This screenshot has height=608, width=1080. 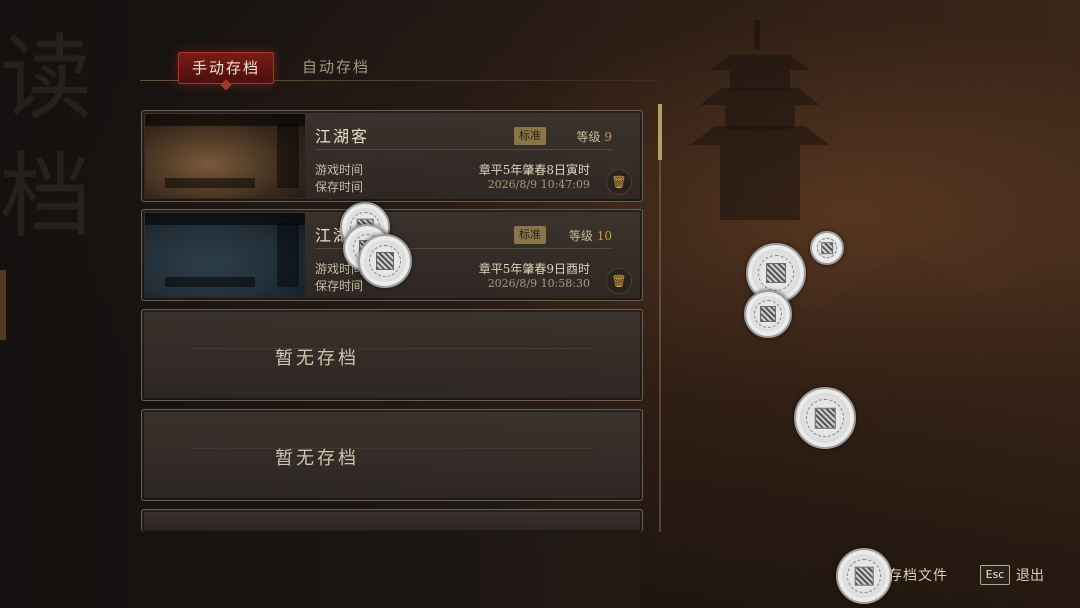 I want to click on save-slot-5-partial, so click(x=392, y=520).